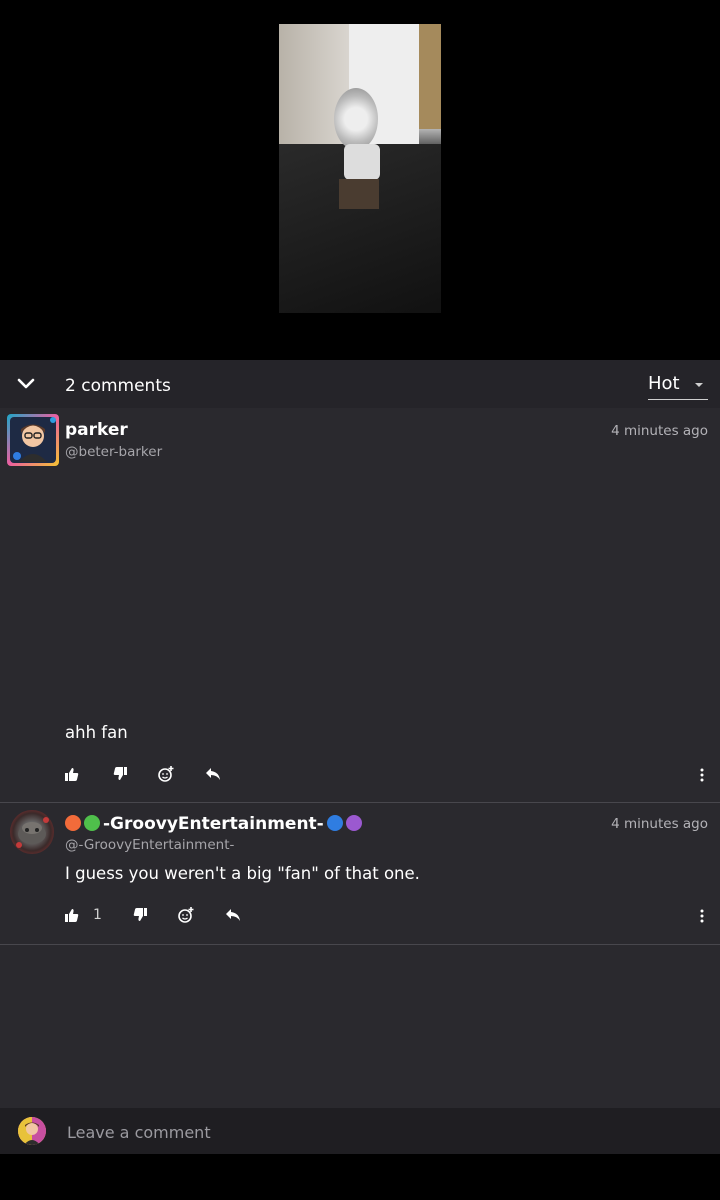 The height and width of the screenshot is (1200, 720). I want to click on video-thumbnail, so click(360, 168).